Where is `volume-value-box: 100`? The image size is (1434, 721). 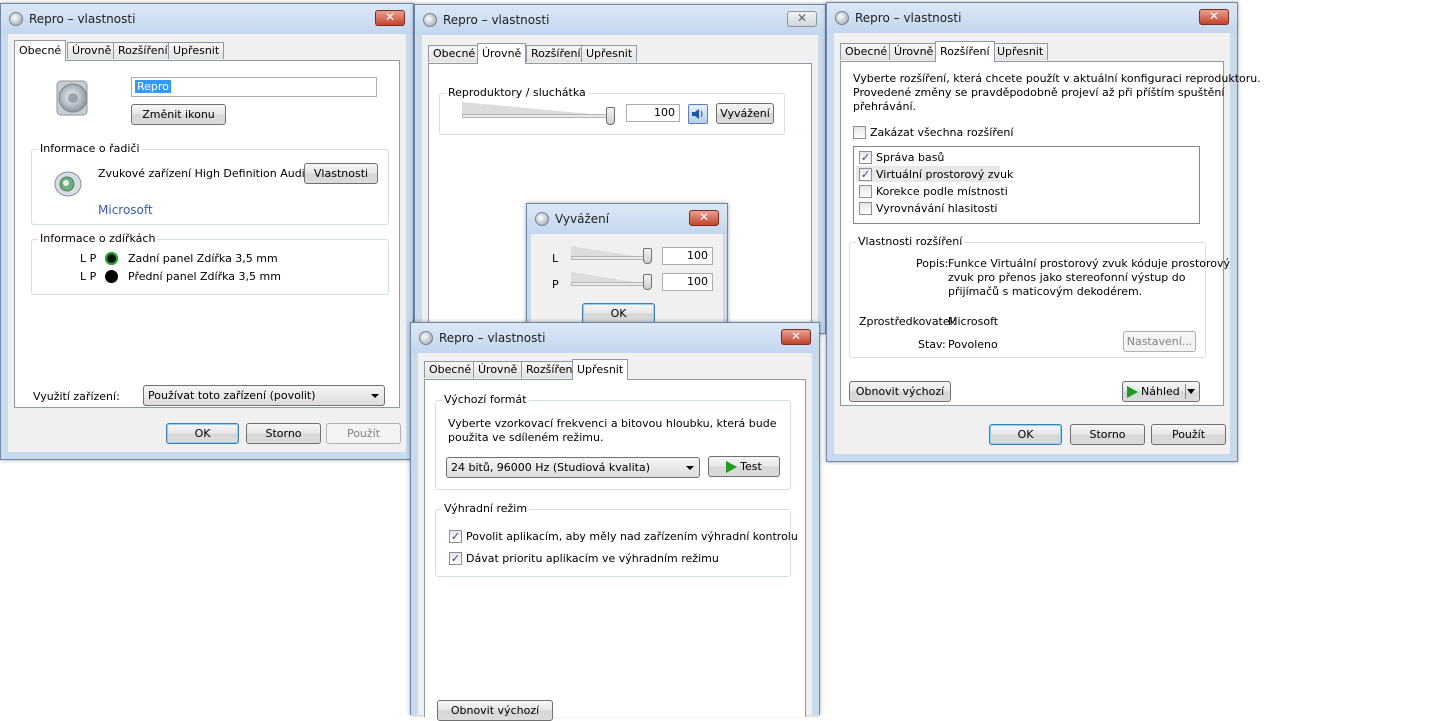 volume-value-box: 100 is located at coordinates (653, 113).